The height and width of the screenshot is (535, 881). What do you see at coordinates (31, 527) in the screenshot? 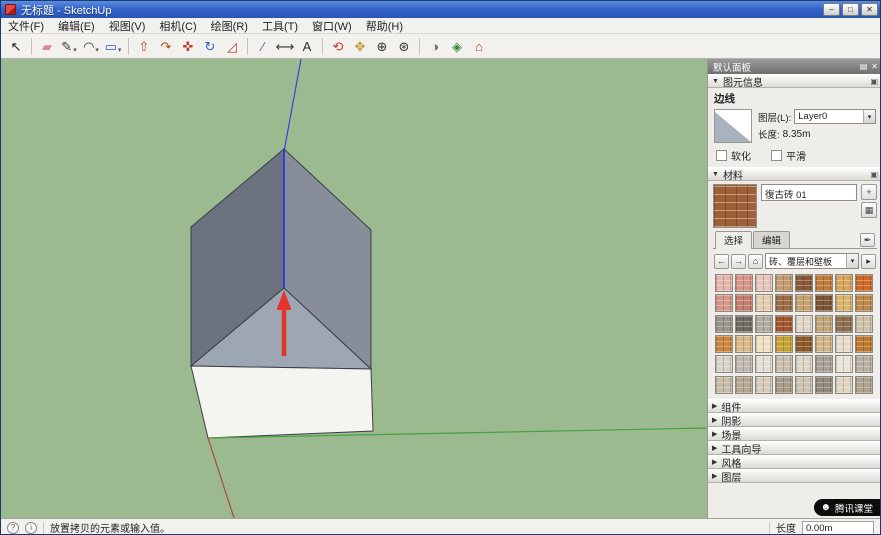
I see `info-icon: i` at bounding box center [31, 527].